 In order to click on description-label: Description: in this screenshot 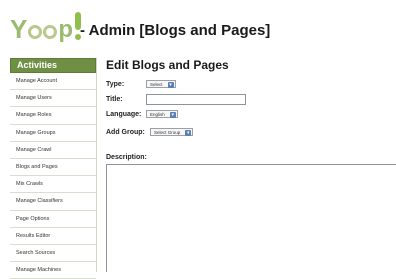, I will do `click(126, 157)`.